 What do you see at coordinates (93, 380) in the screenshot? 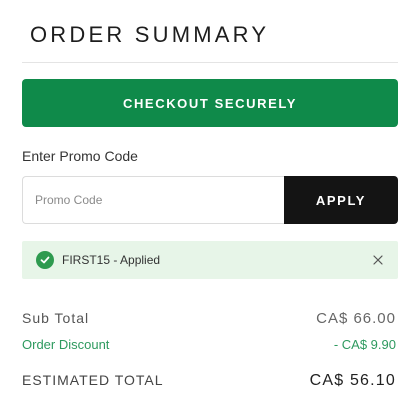
I see `estimated-total-label: ESTIMATED TOTAL` at bounding box center [93, 380].